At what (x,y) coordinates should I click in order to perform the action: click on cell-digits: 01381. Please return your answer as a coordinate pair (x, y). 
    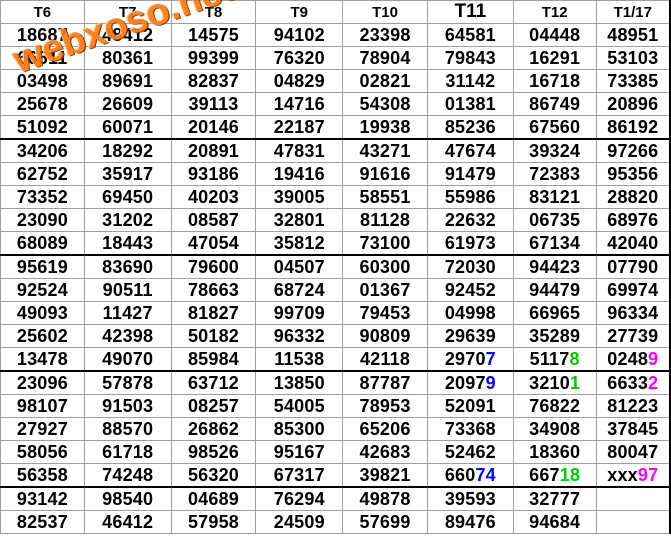
    Looking at the image, I should click on (470, 103).